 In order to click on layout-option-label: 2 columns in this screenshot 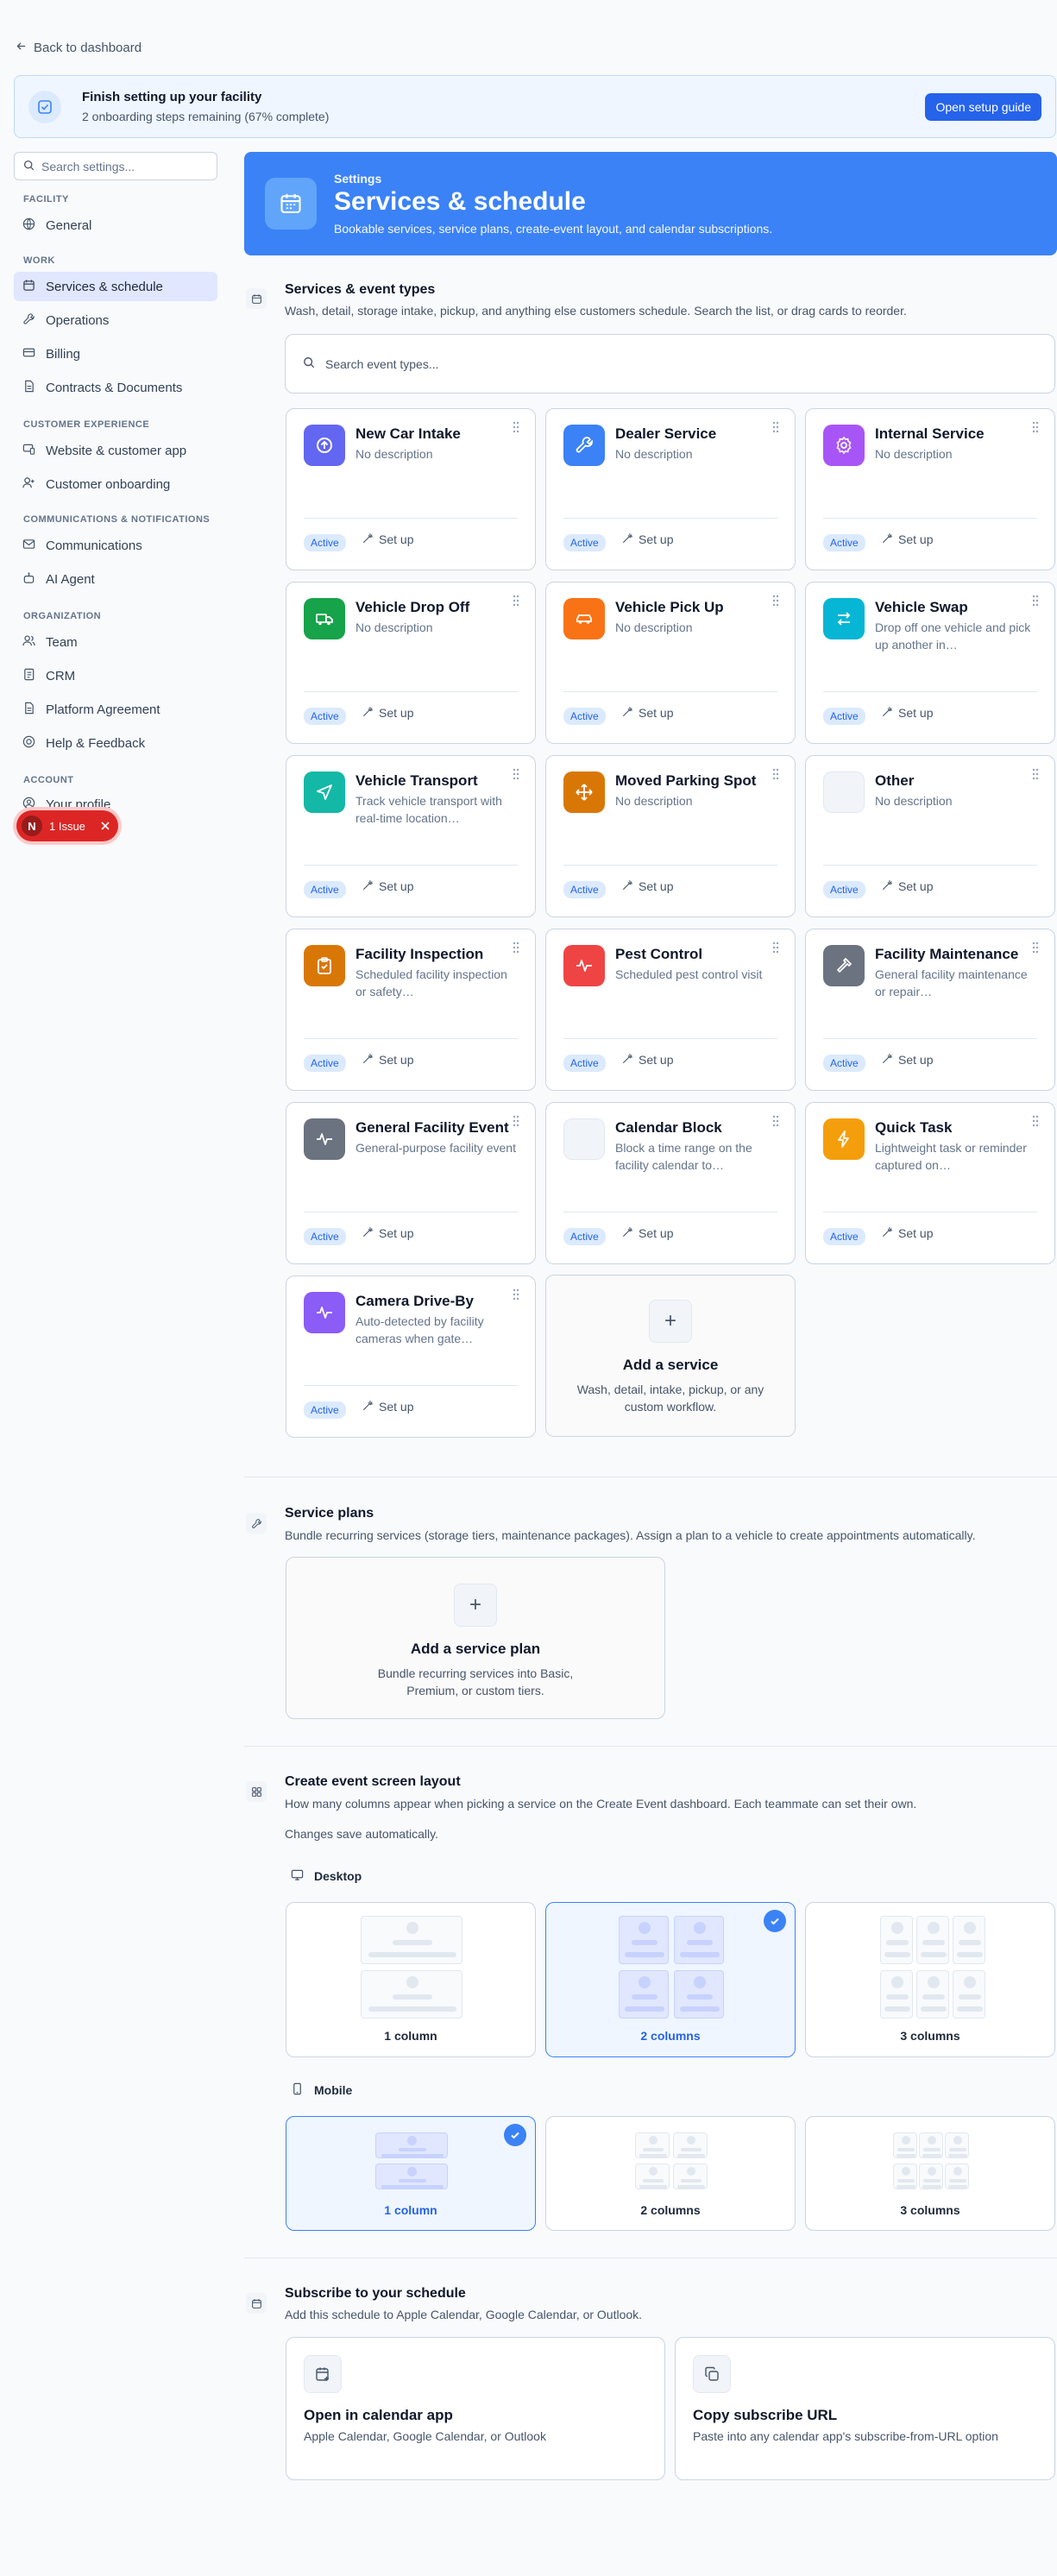, I will do `click(670, 2210)`.